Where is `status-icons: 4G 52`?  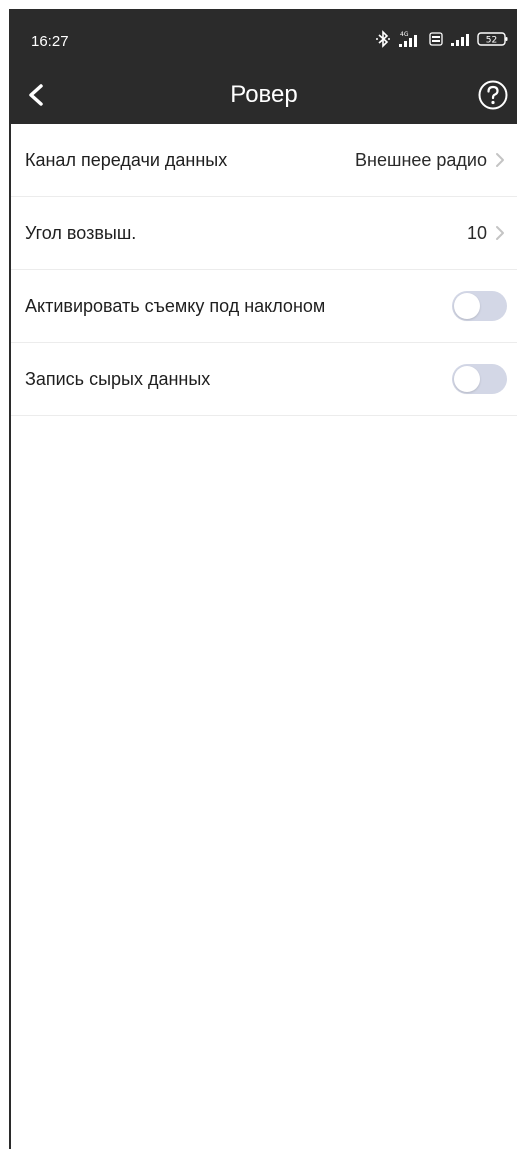 status-icons: 4G 52 is located at coordinates (442, 39).